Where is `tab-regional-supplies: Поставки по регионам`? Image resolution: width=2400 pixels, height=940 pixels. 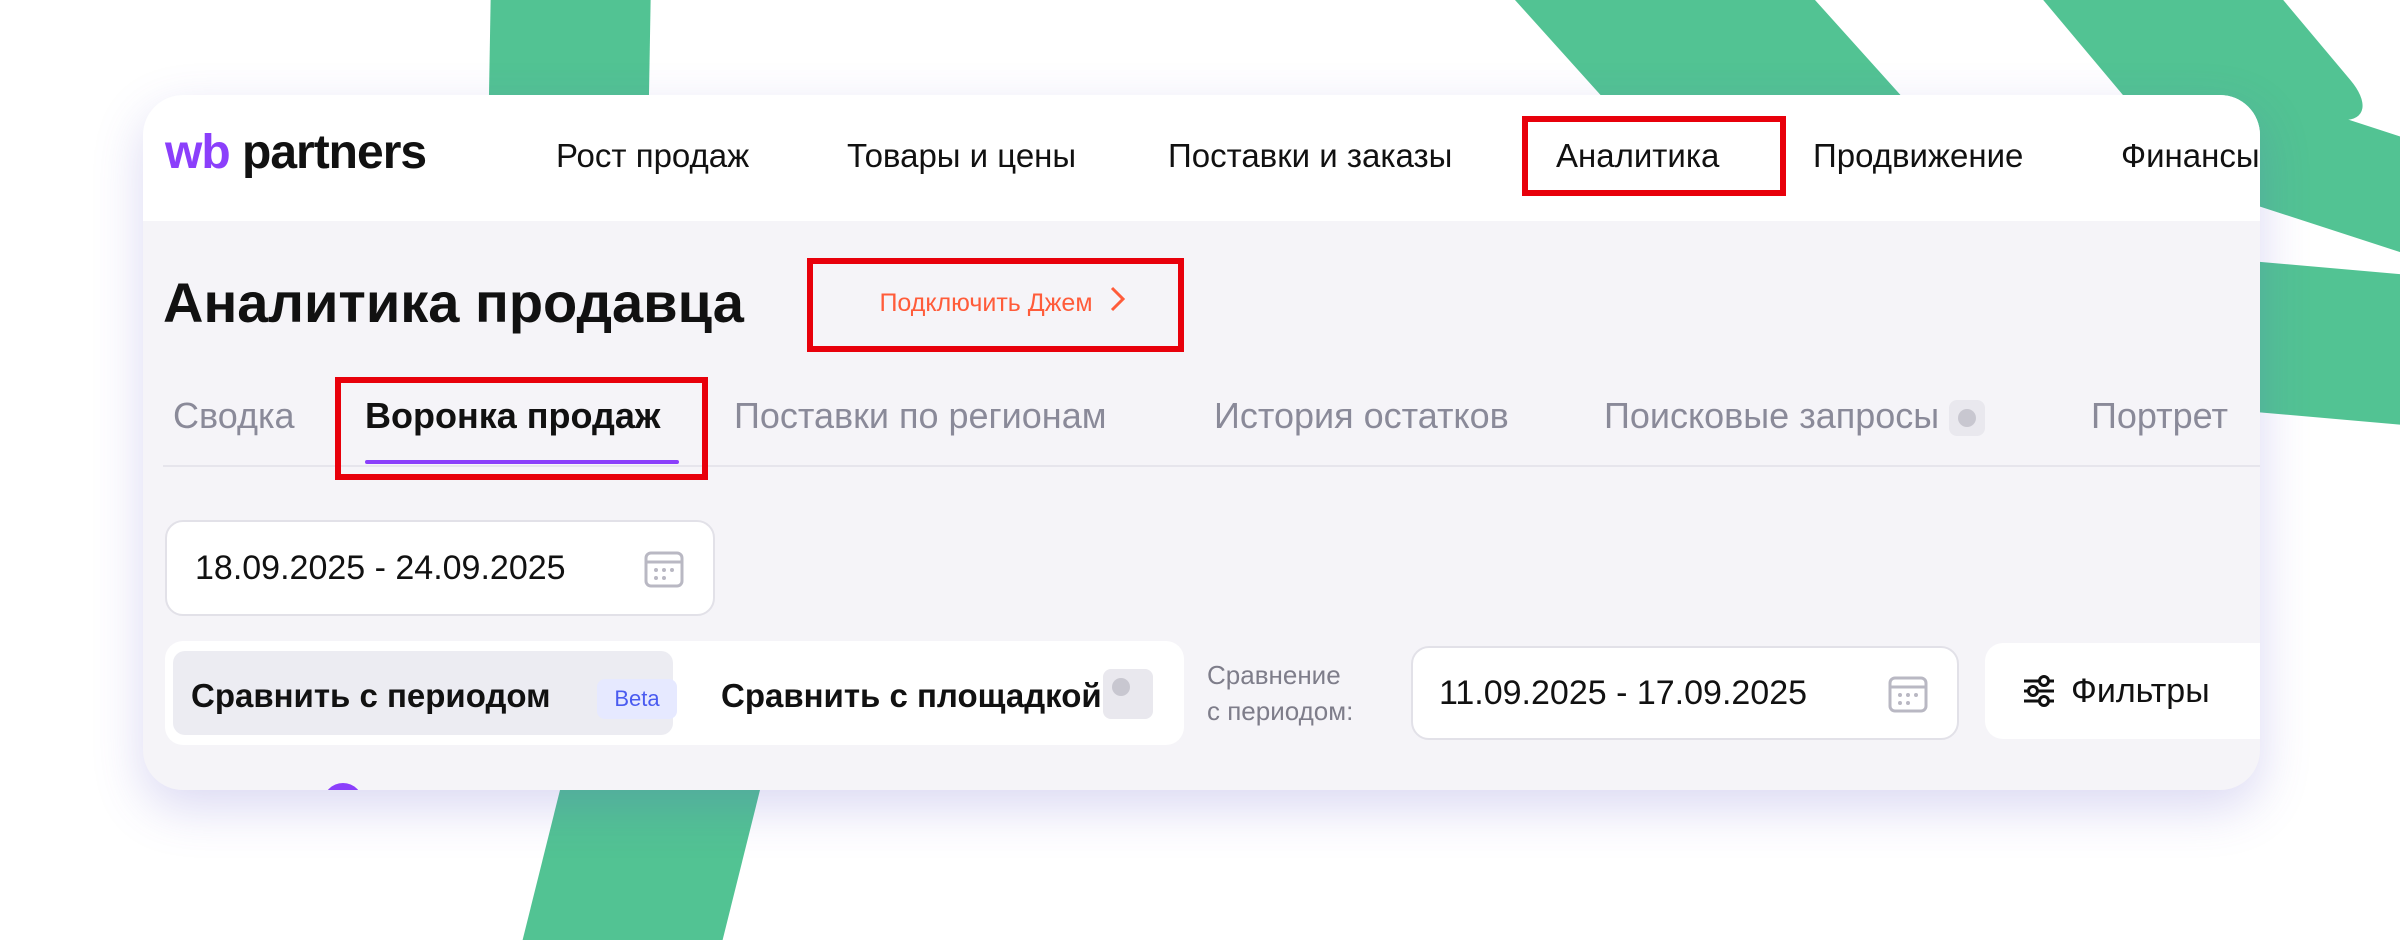
tab-regional-supplies: Поставки по регионам is located at coordinates (920, 416).